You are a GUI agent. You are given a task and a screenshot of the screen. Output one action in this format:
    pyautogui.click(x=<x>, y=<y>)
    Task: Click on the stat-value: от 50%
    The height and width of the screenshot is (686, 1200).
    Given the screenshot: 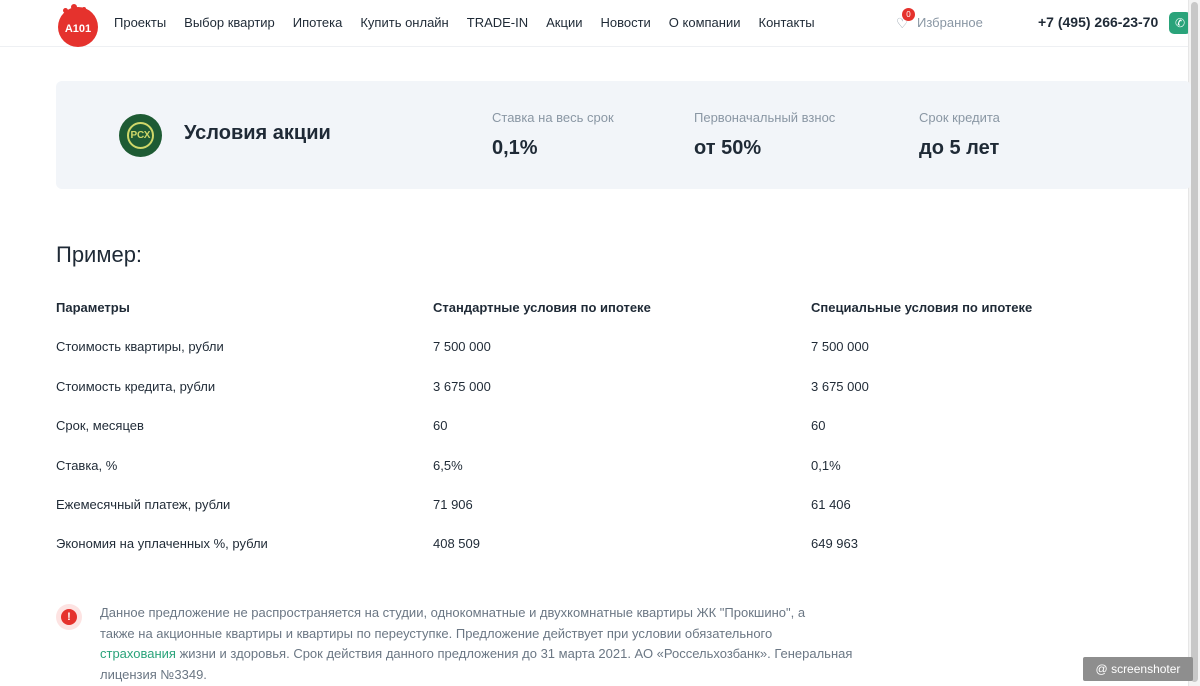 What is the action you would take?
    pyautogui.click(x=728, y=148)
    